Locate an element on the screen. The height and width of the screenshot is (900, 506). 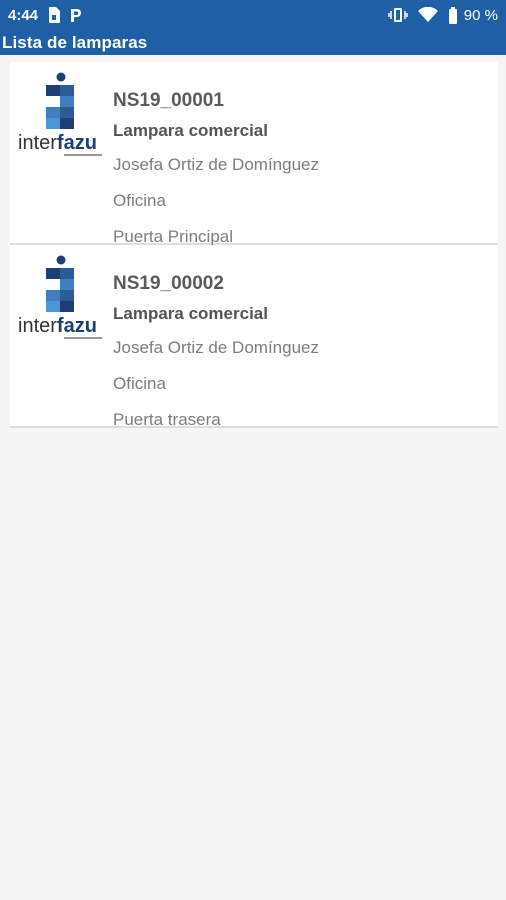
lamp-serial: NS19_00002 is located at coordinates (168, 283).